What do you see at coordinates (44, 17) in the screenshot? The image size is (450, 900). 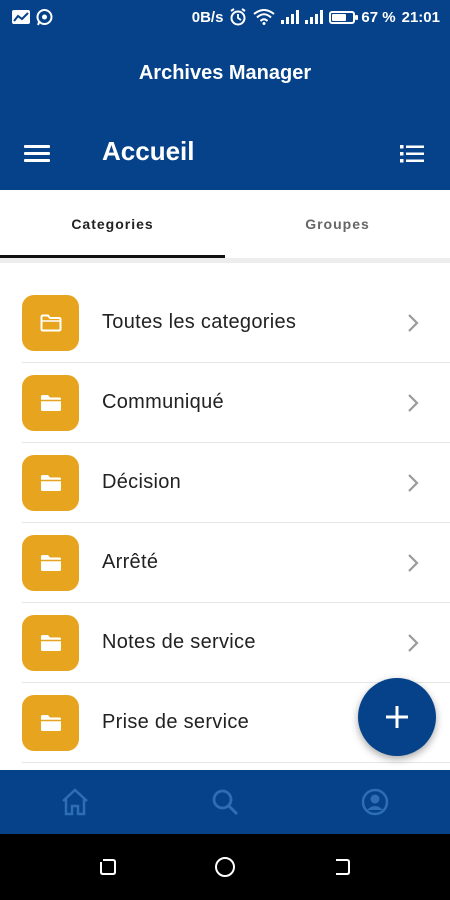 I see `whatsapp-icon` at bounding box center [44, 17].